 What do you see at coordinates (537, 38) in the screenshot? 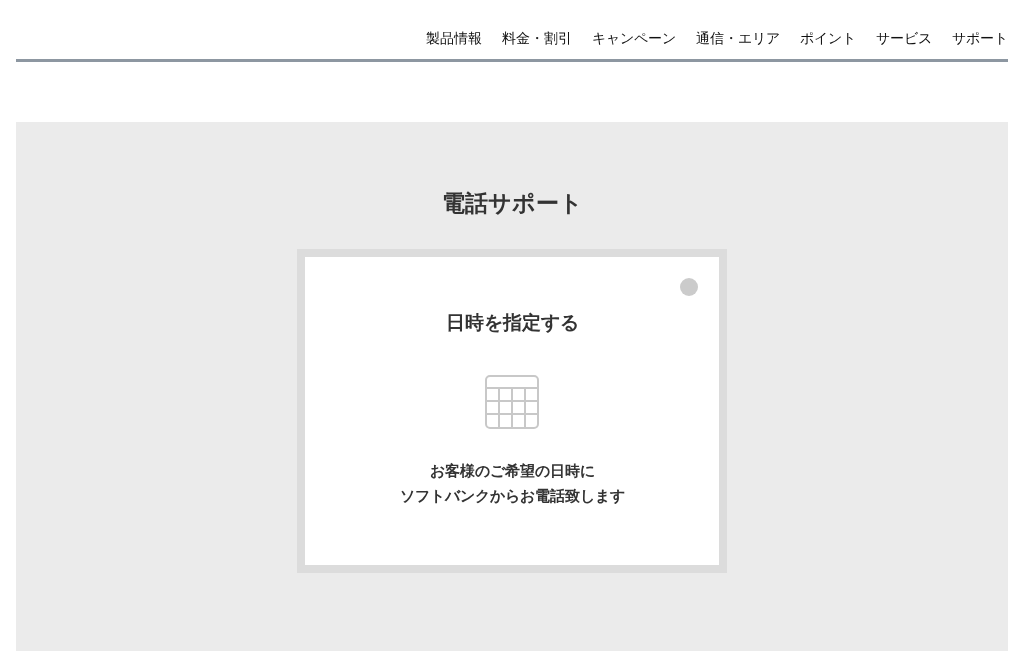
I see `nav-link: 料金・割引` at bounding box center [537, 38].